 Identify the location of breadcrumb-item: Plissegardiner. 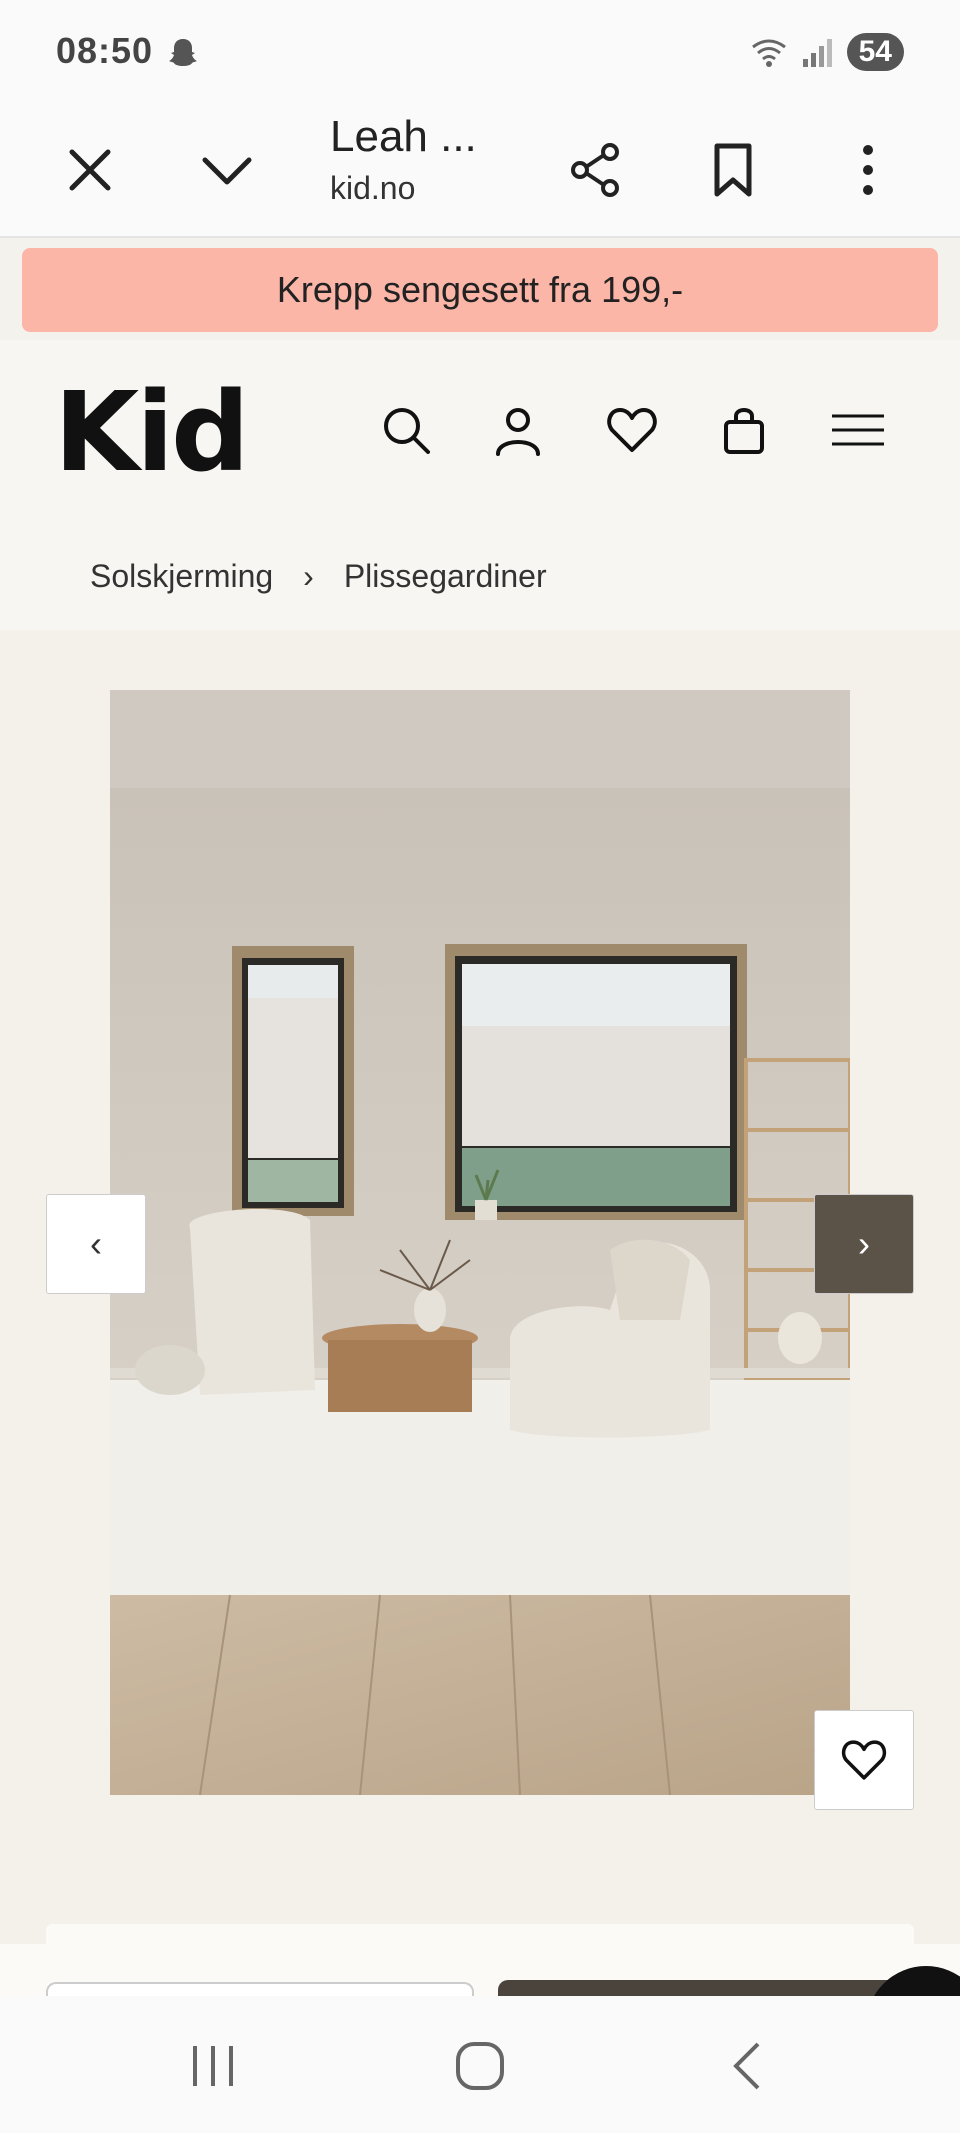
(445, 576).